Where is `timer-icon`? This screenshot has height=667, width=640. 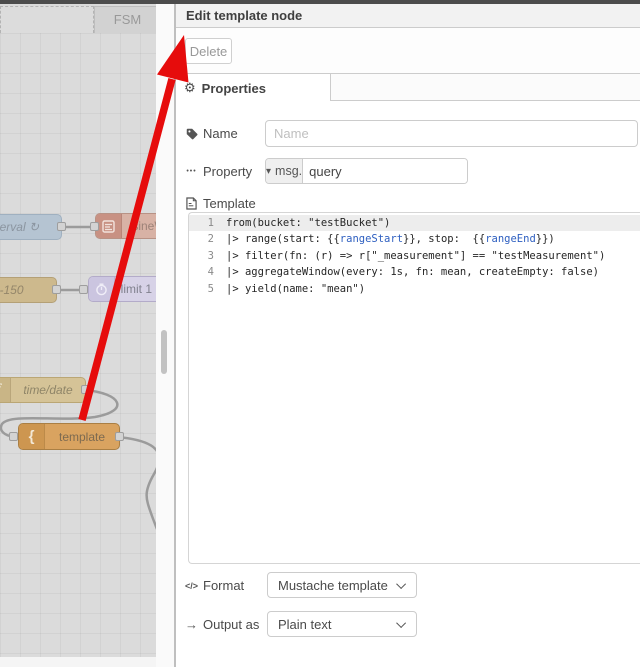 timer-icon is located at coordinates (102, 289).